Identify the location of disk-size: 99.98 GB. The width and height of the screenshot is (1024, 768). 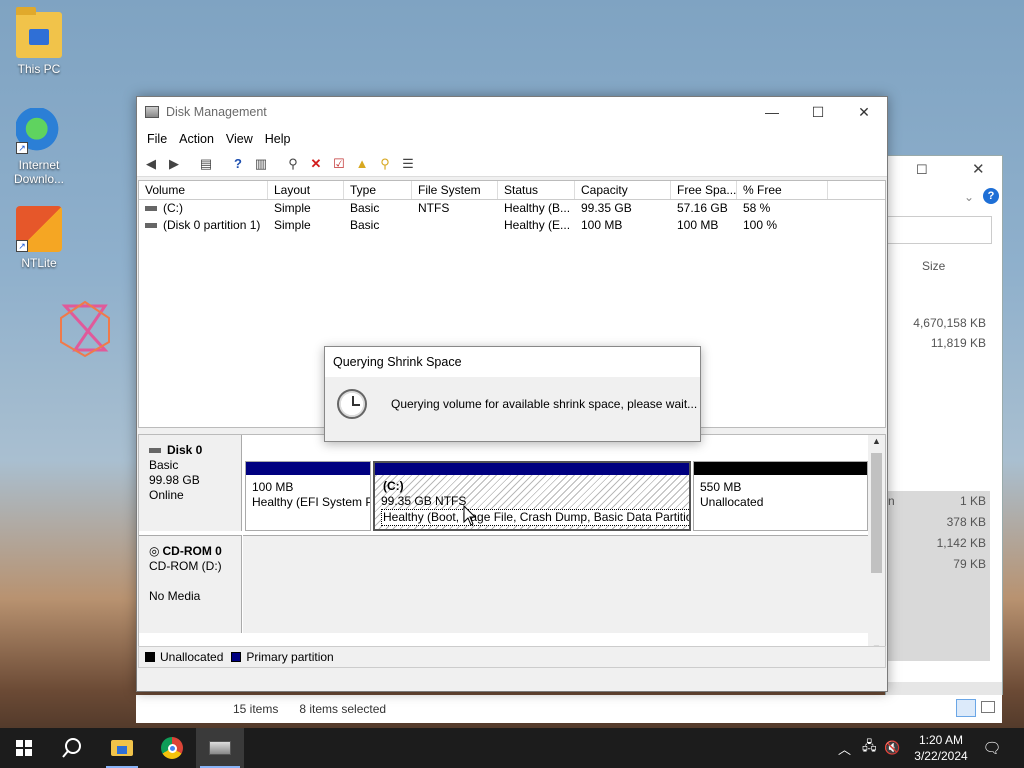
(174, 480).